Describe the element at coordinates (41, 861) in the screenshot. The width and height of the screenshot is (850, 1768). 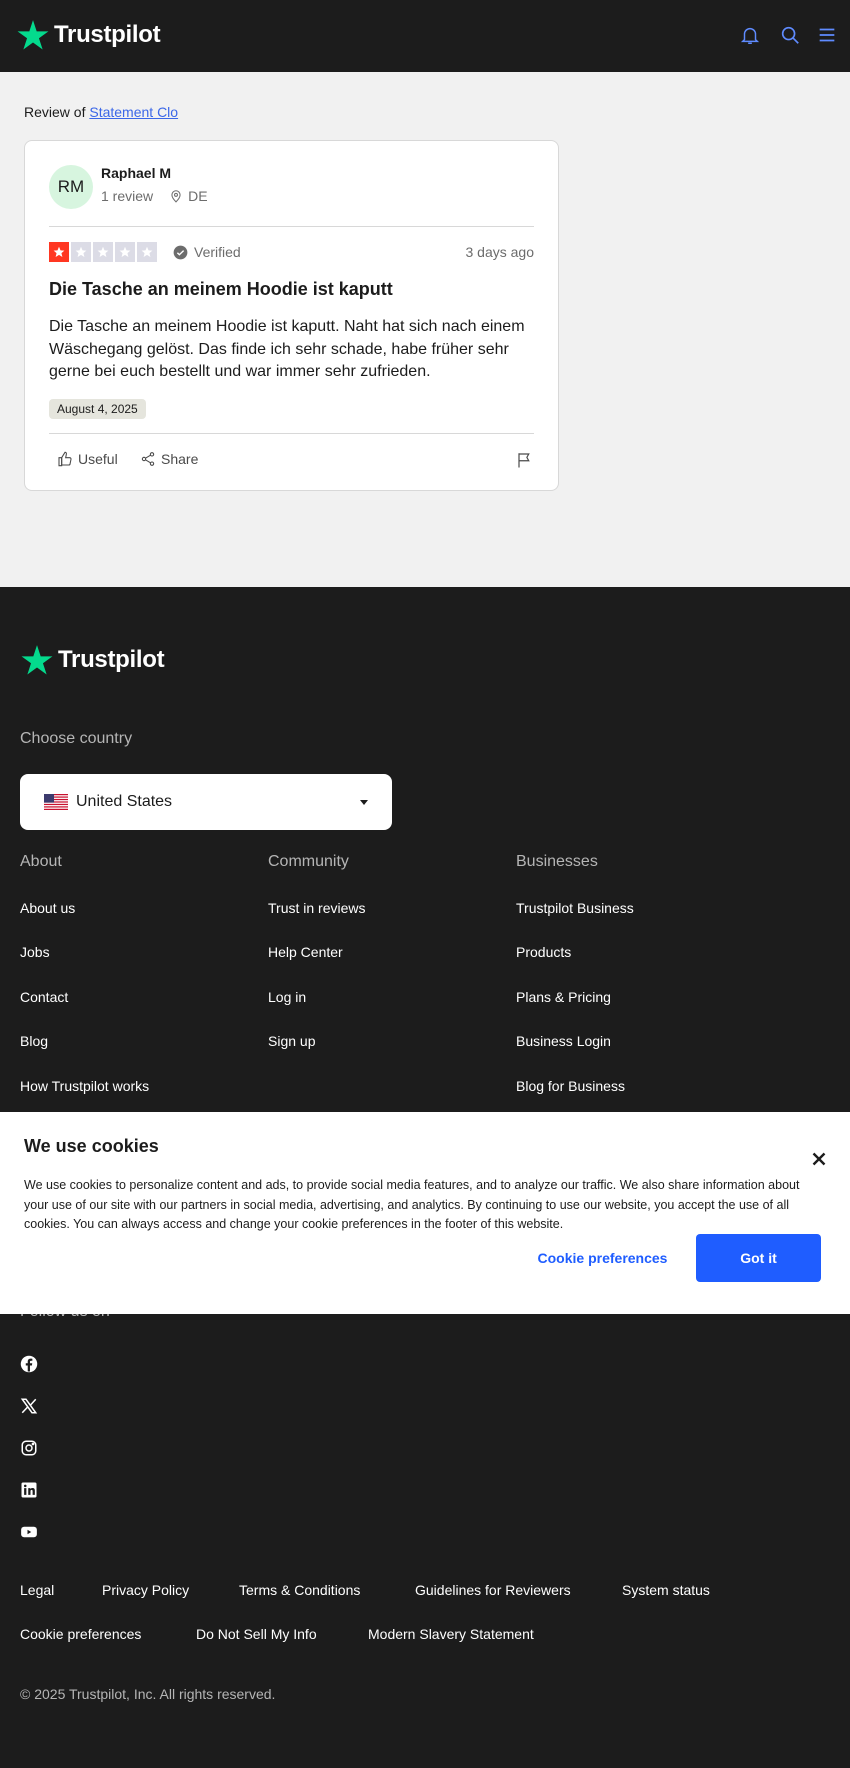
I see `footer-heading-about: About` at that location.